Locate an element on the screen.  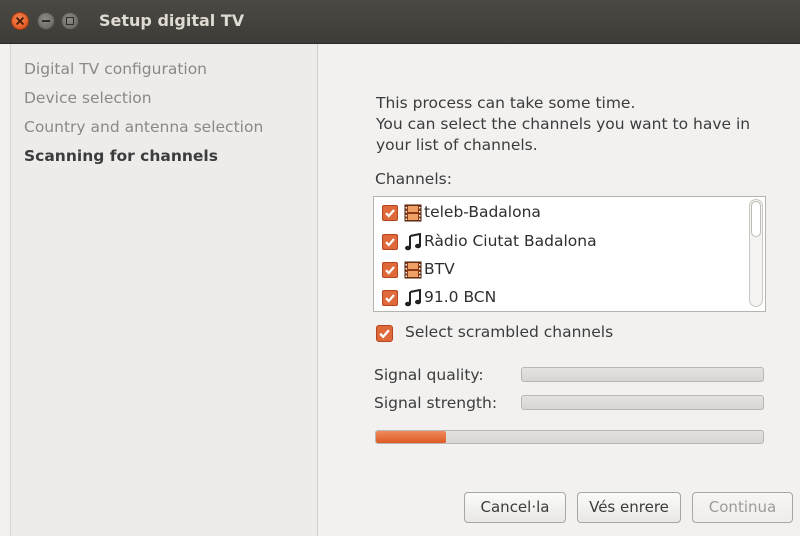
signal-strength-label: Signal strength: is located at coordinates (436, 403).